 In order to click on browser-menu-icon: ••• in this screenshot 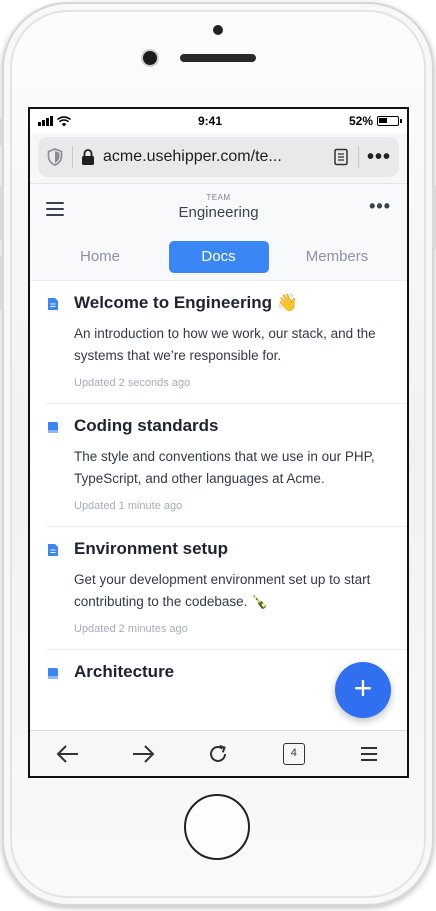, I will do `click(379, 157)`.